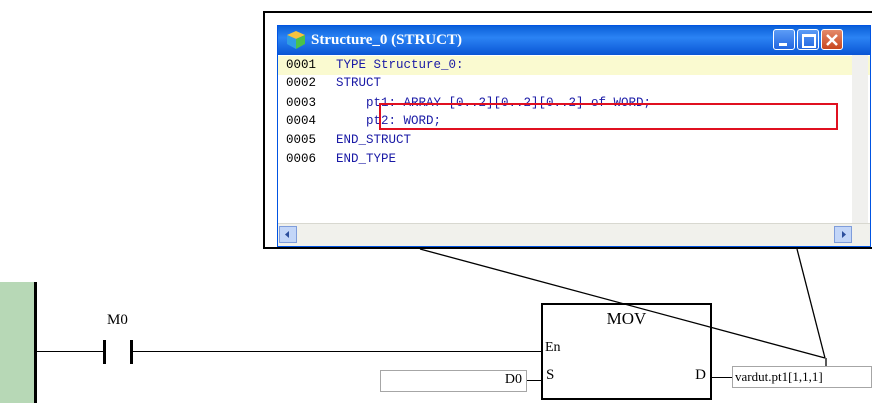  What do you see at coordinates (626, 318) in the screenshot?
I see `block-name: MOV` at bounding box center [626, 318].